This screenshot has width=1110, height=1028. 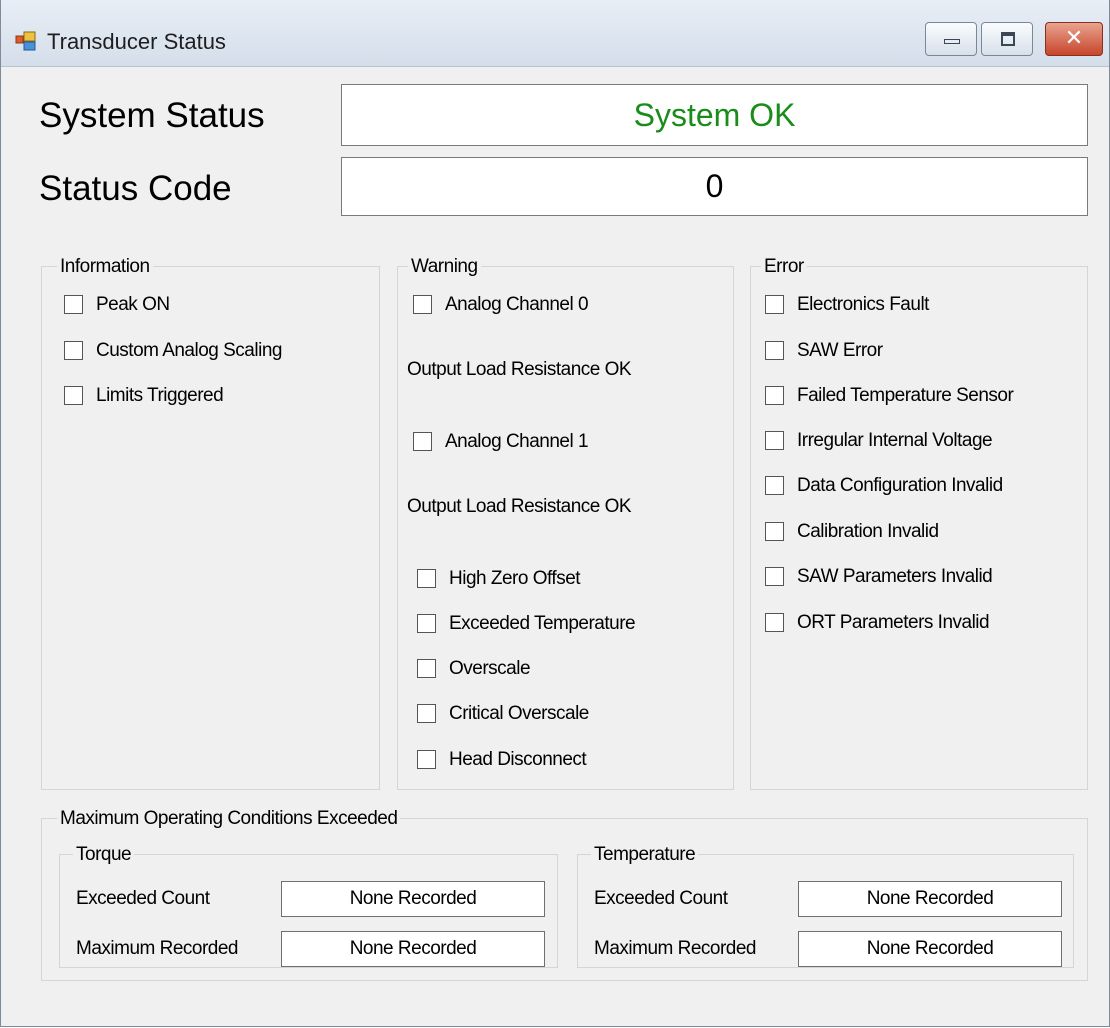 What do you see at coordinates (774, 395) in the screenshot?
I see `failed-temperature-sensor-checkbox` at bounding box center [774, 395].